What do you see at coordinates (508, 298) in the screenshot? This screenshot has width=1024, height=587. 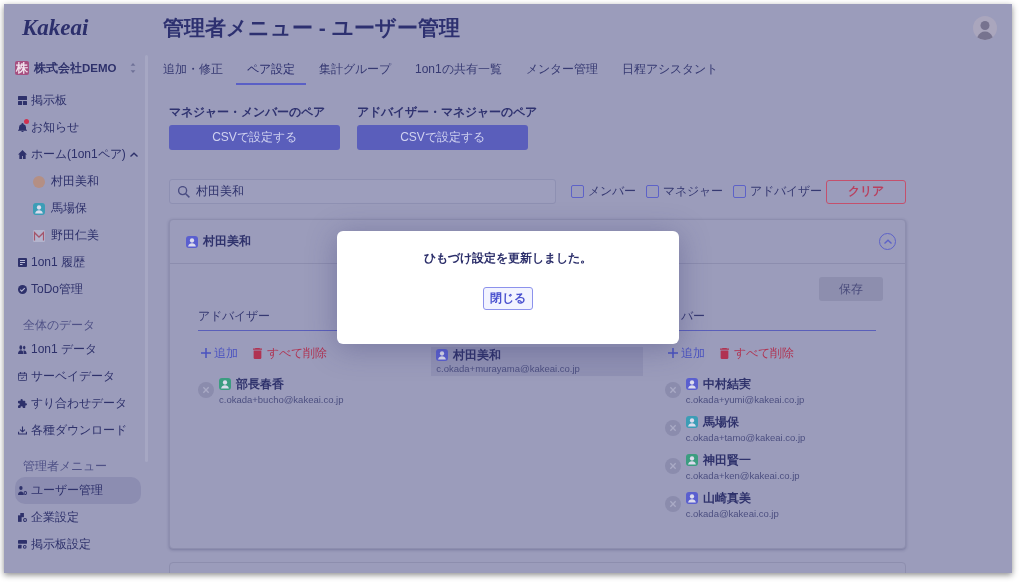 I see `close-button: 閉じる` at bounding box center [508, 298].